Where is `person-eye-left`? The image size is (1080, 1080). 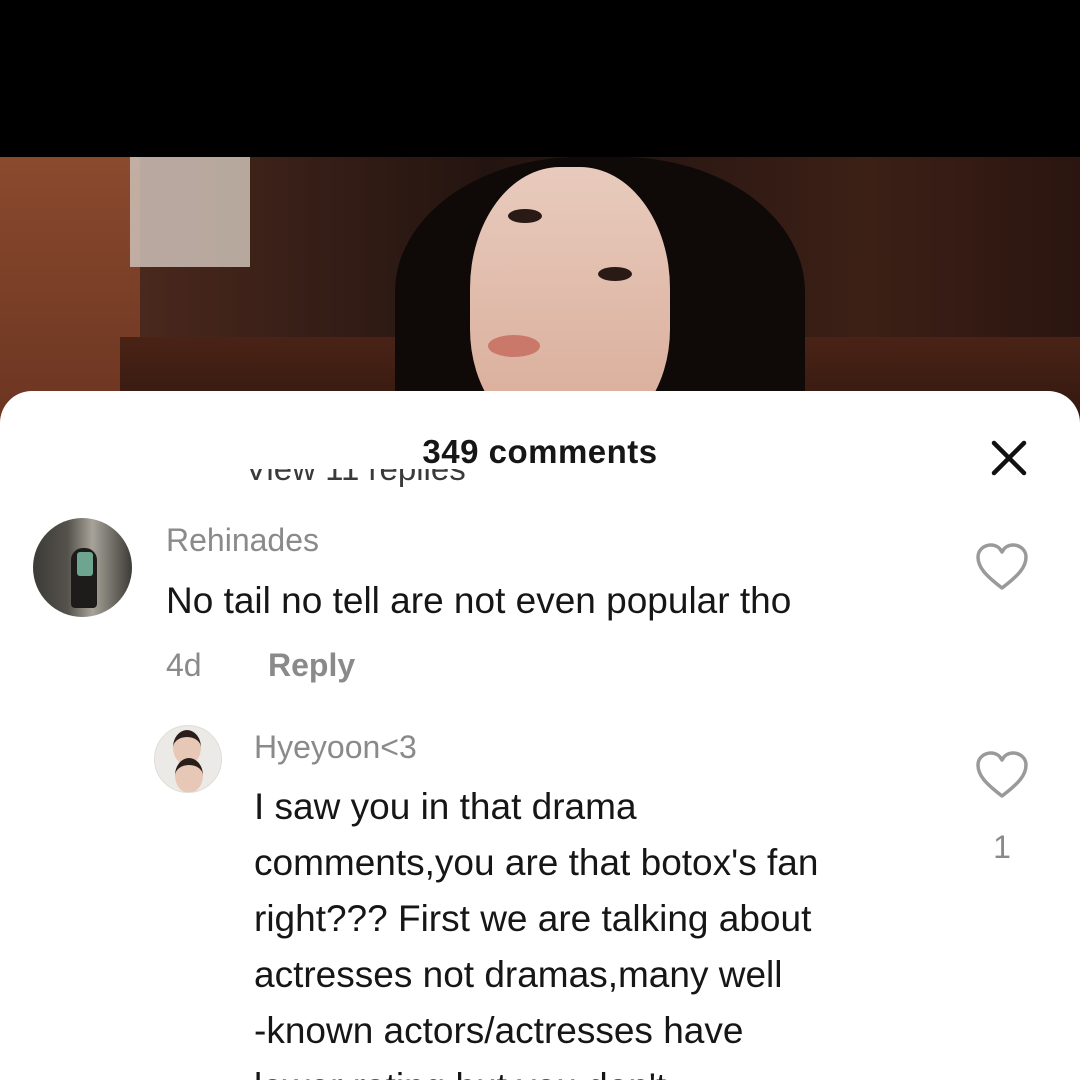
person-eye-left is located at coordinates (525, 216).